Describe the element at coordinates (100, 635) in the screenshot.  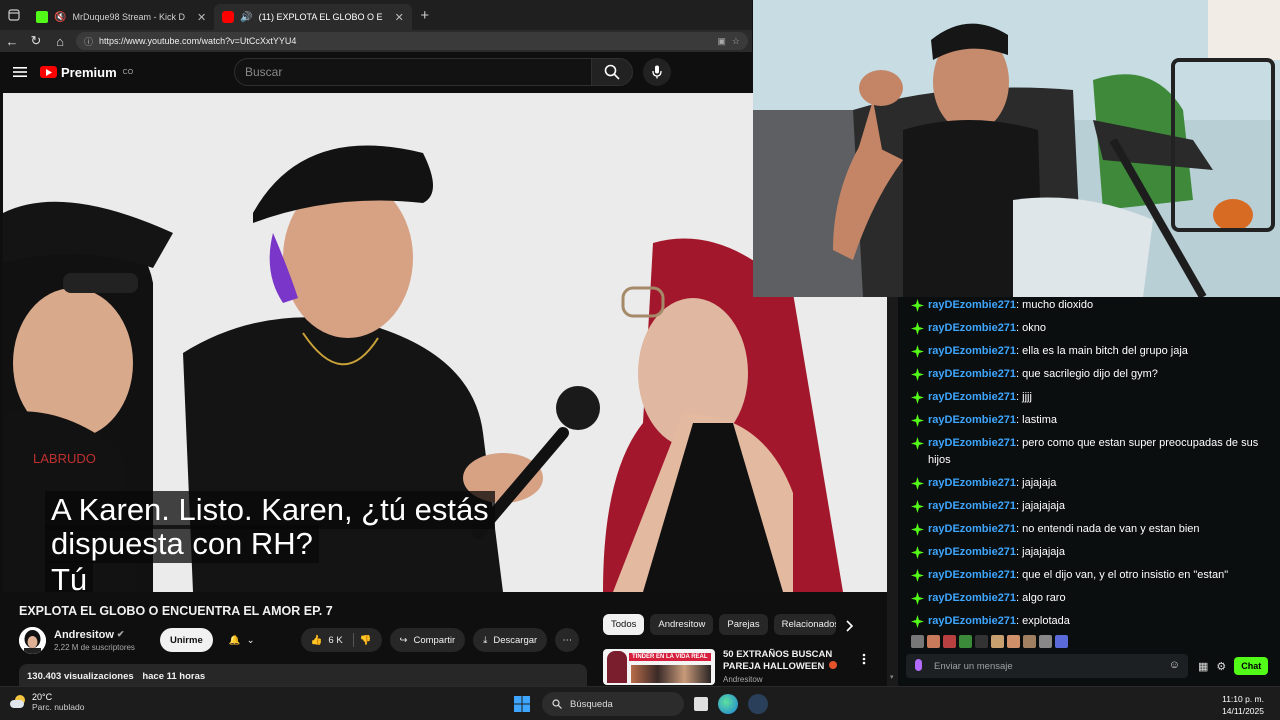
I see `channel-name: Andresitow ✔` at that location.